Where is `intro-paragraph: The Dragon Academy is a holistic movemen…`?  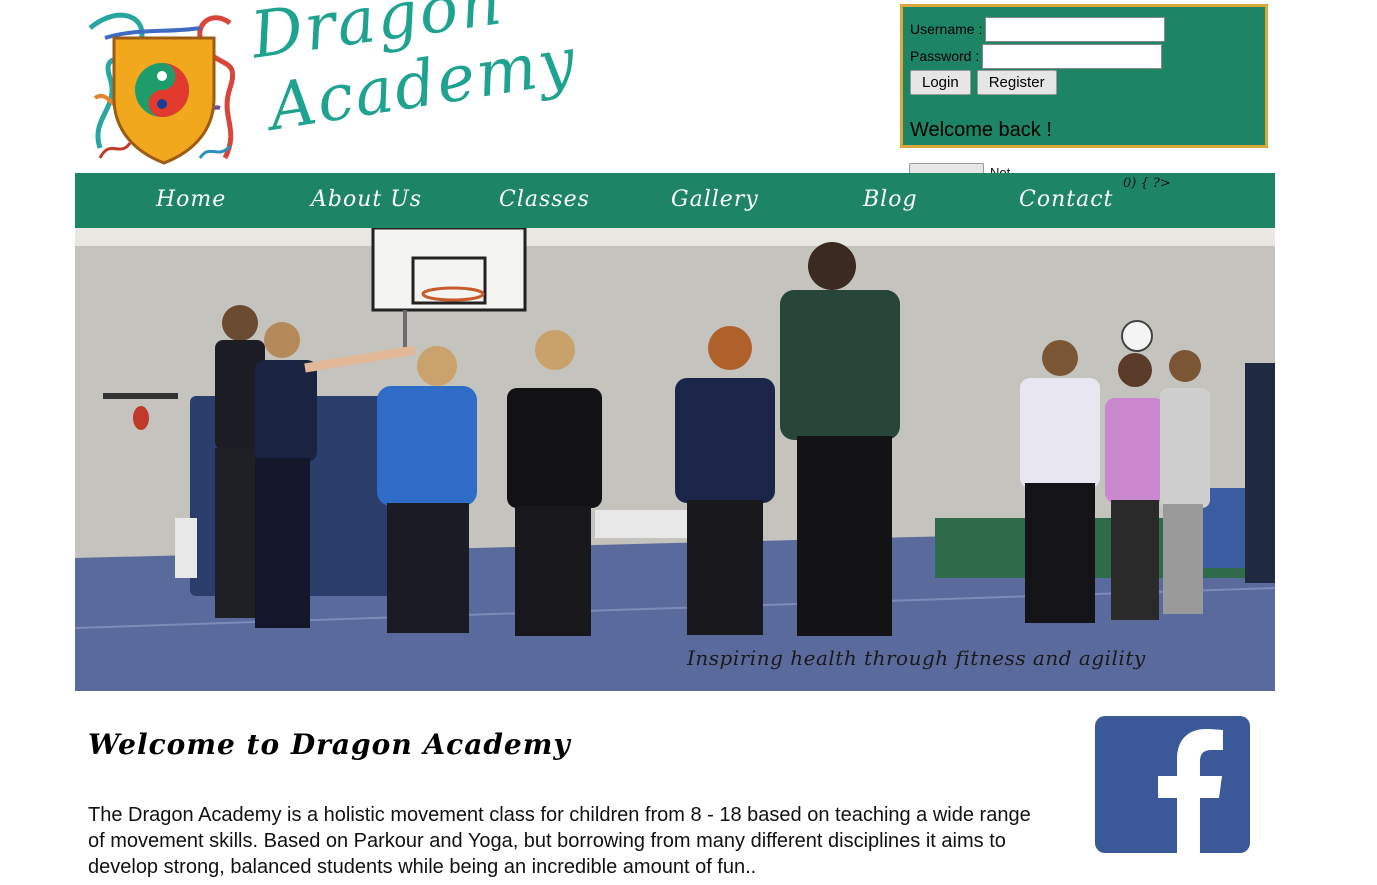 intro-paragraph: The Dragon Academy is a holistic movemen… is located at coordinates (559, 841).